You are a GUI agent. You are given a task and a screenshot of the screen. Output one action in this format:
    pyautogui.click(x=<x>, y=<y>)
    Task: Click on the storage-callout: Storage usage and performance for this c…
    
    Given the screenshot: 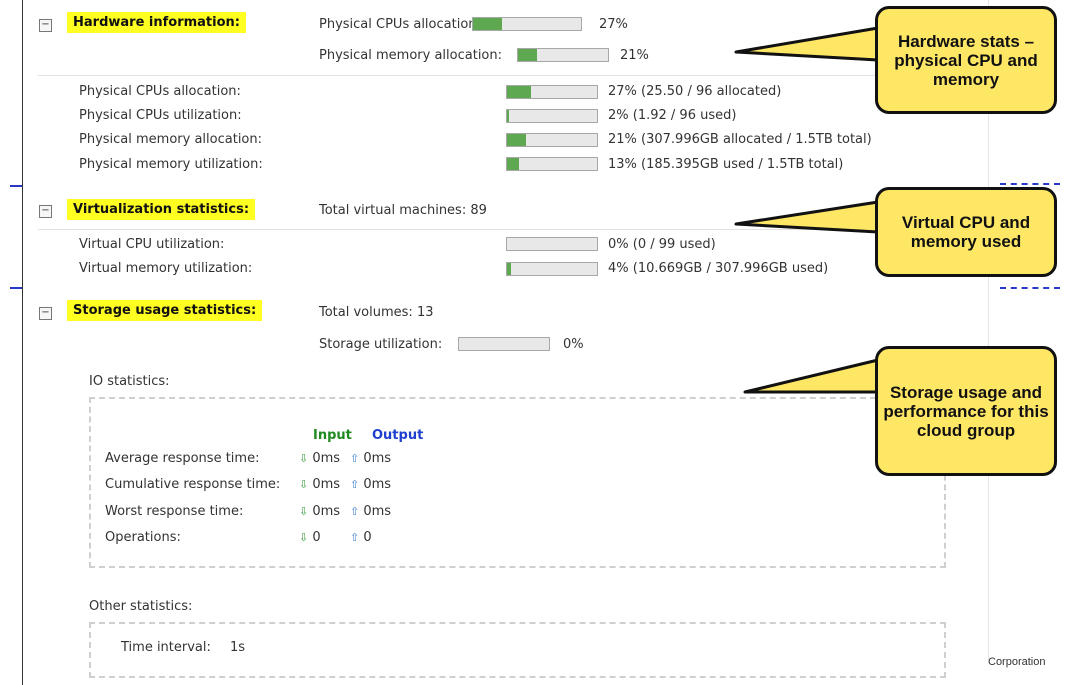 What is the action you would take?
    pyautogui.click(x=966, y=411)
    